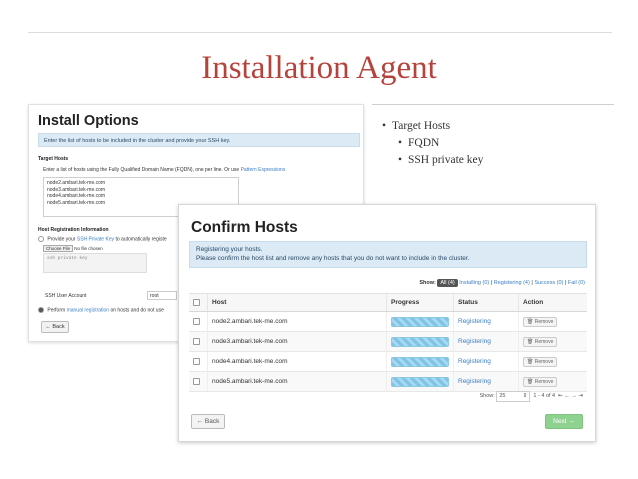 This screenshot has width=638, height=479. Describe the element at coordinates (486, 302) in the screenshot. I see `column-status: Status` at that location.